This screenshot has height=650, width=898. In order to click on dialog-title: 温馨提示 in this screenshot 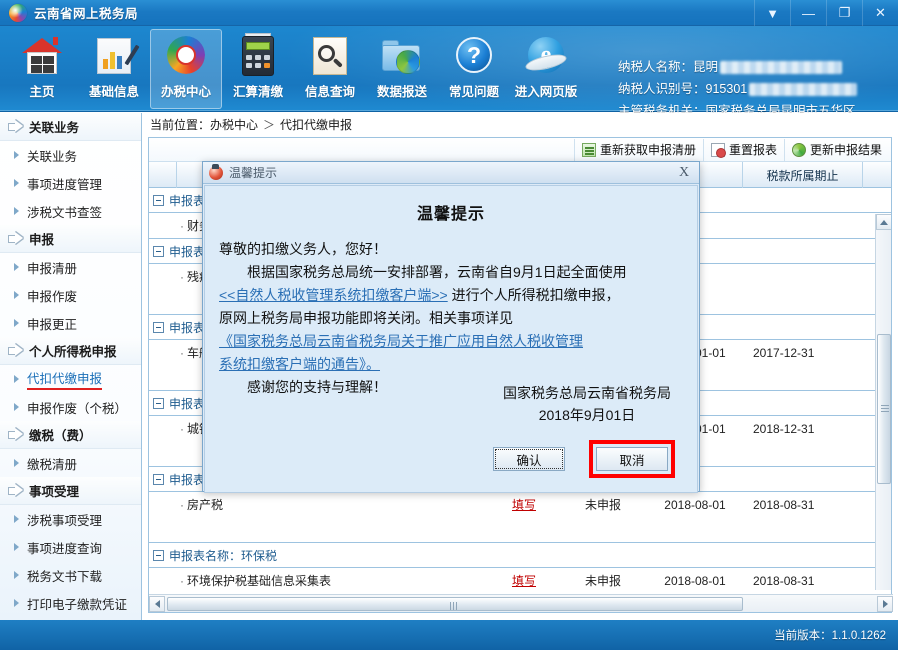, I will do `click(253, 173)`.